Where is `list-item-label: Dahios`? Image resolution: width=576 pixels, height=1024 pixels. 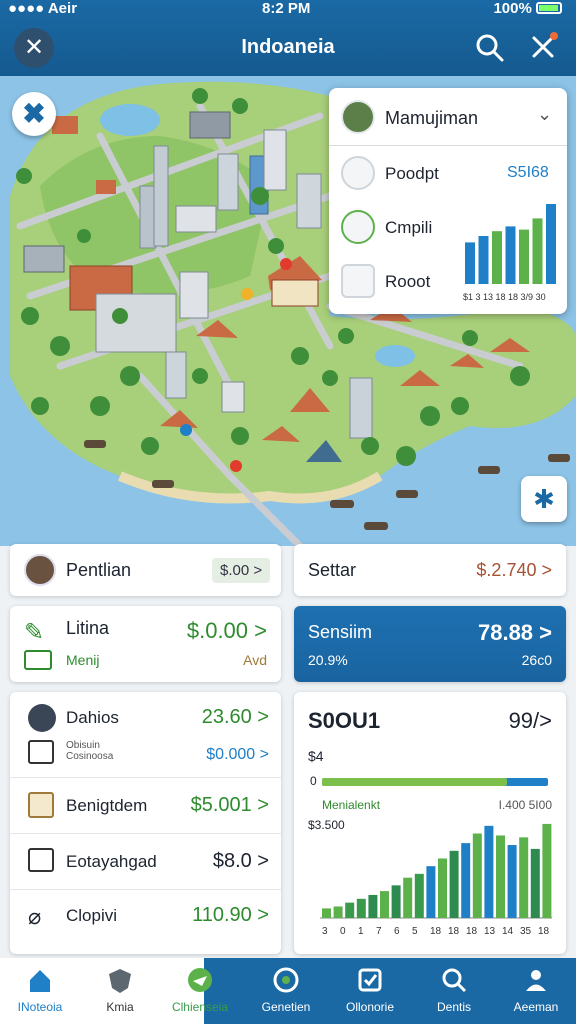
list-item-label: Dahios is located at coordinates (92, 717).